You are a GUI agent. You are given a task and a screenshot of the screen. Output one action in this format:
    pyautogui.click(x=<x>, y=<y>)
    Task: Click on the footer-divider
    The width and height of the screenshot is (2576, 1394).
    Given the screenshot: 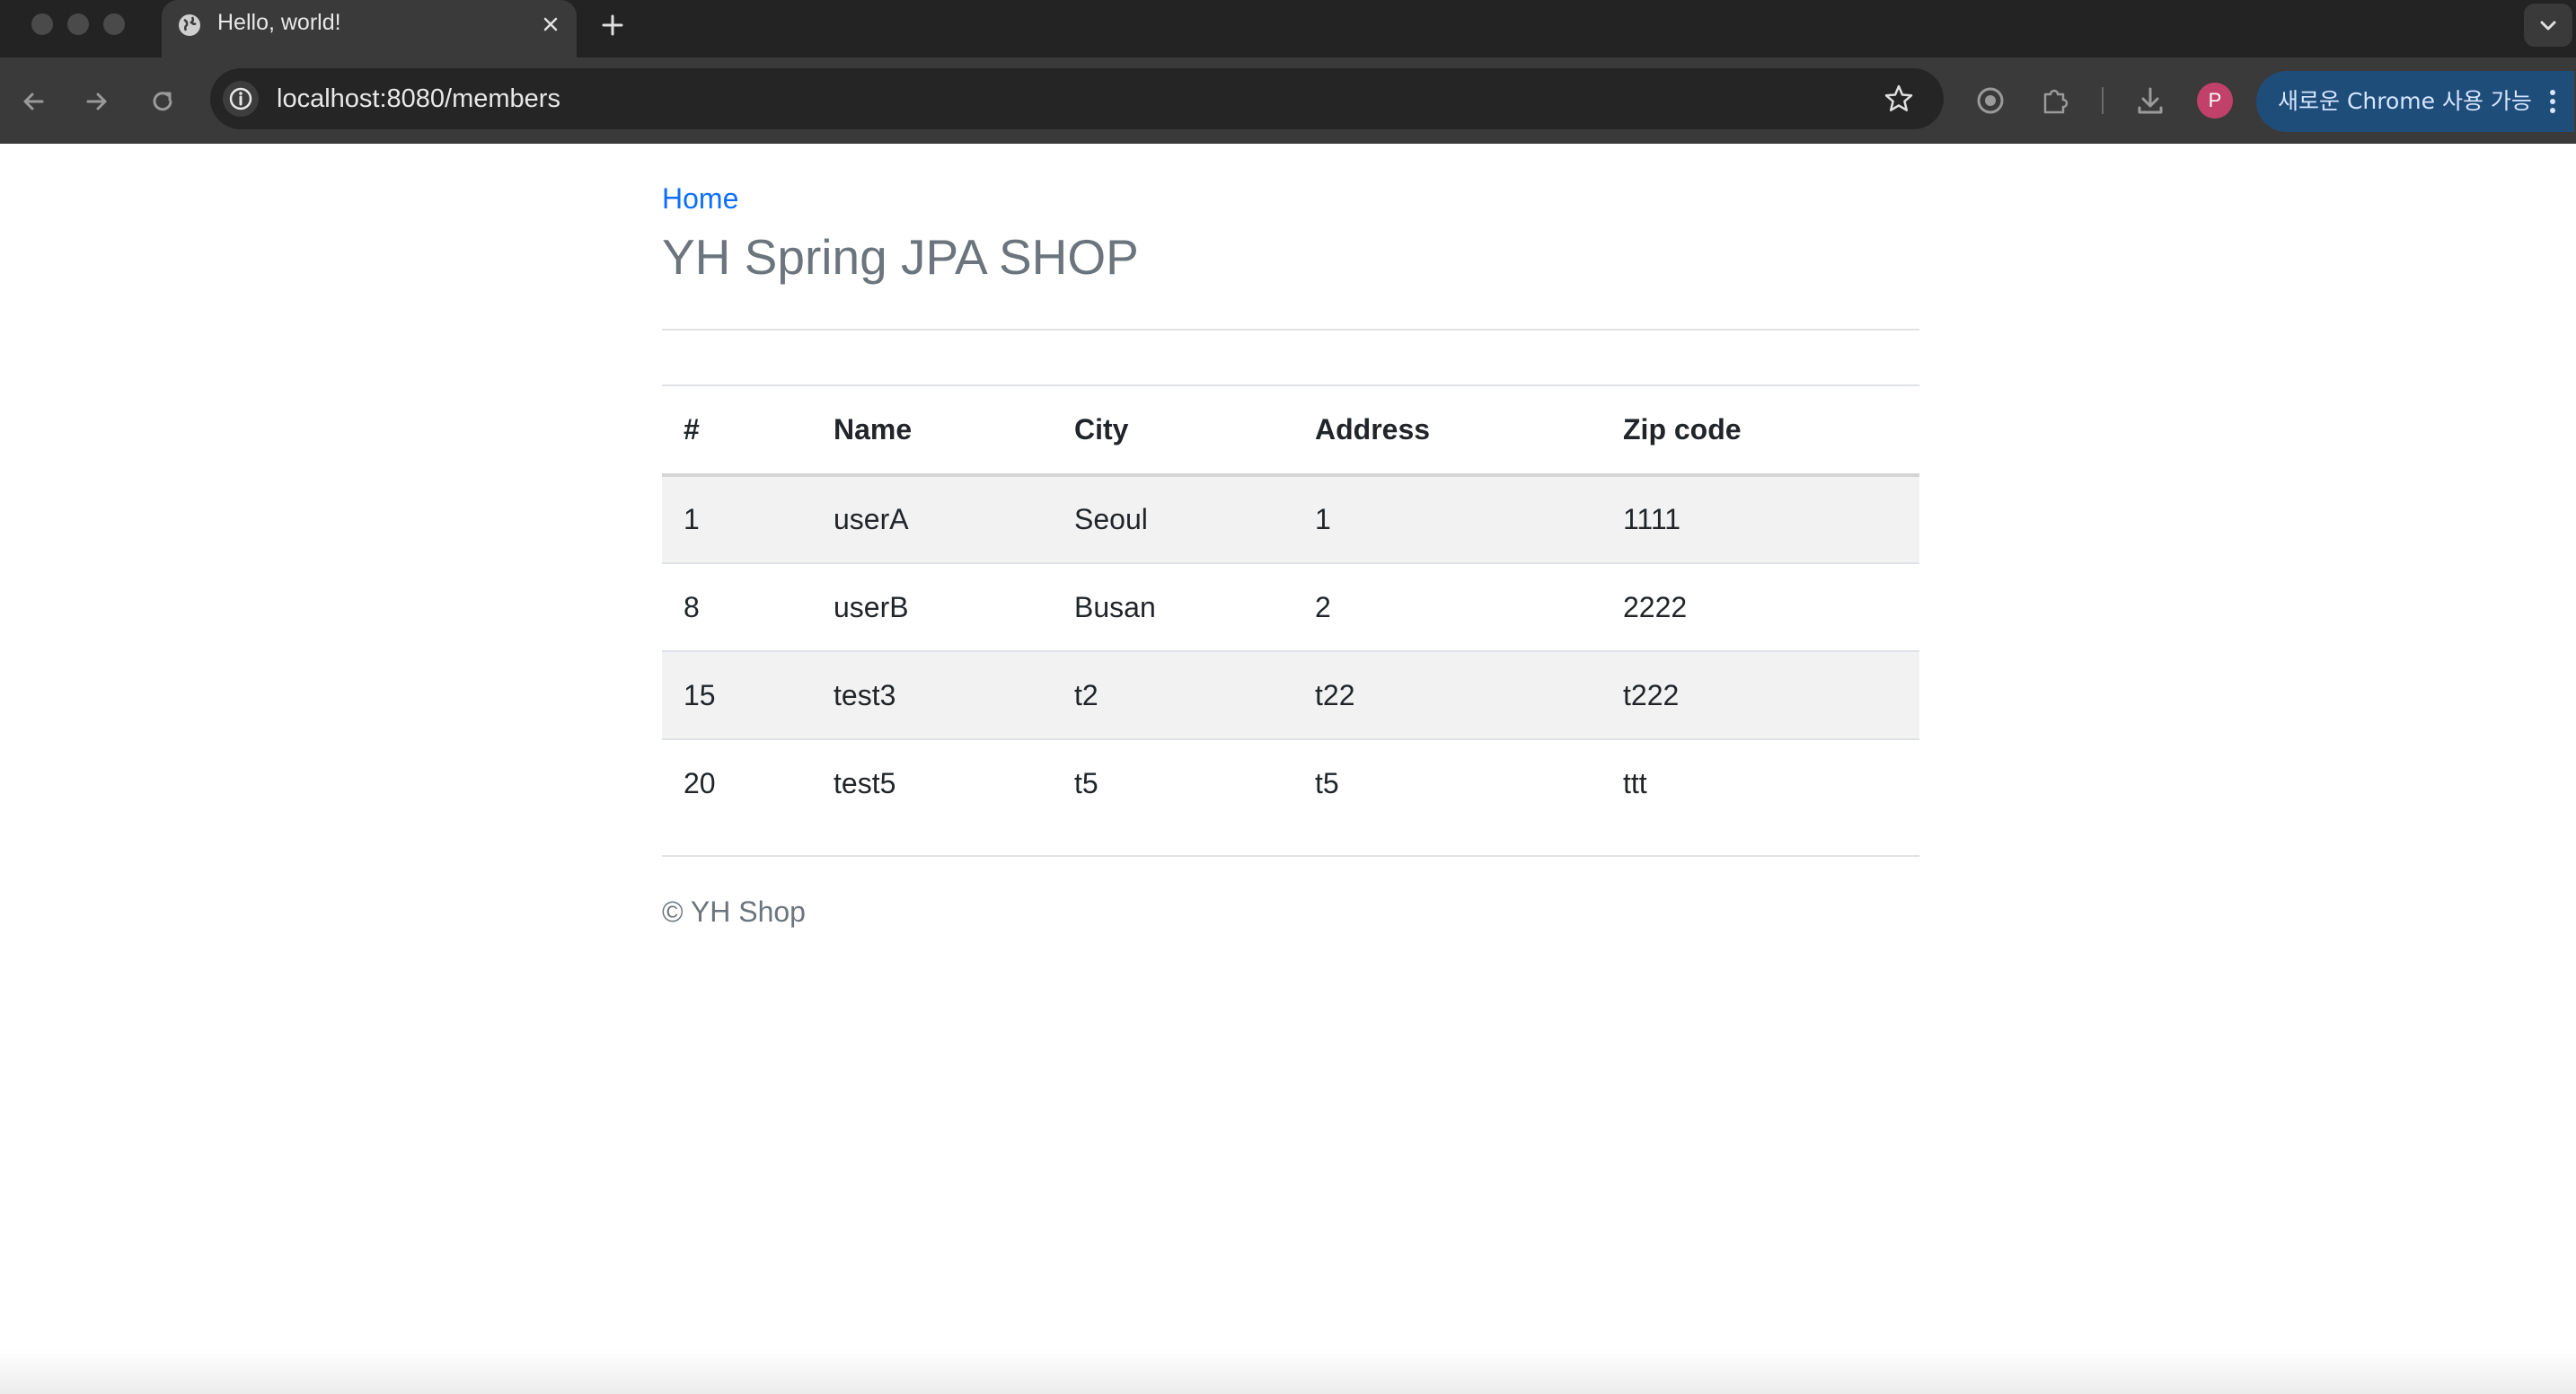 What is the action you would take?
    pyautogui.click(x=1290, y=856)
    